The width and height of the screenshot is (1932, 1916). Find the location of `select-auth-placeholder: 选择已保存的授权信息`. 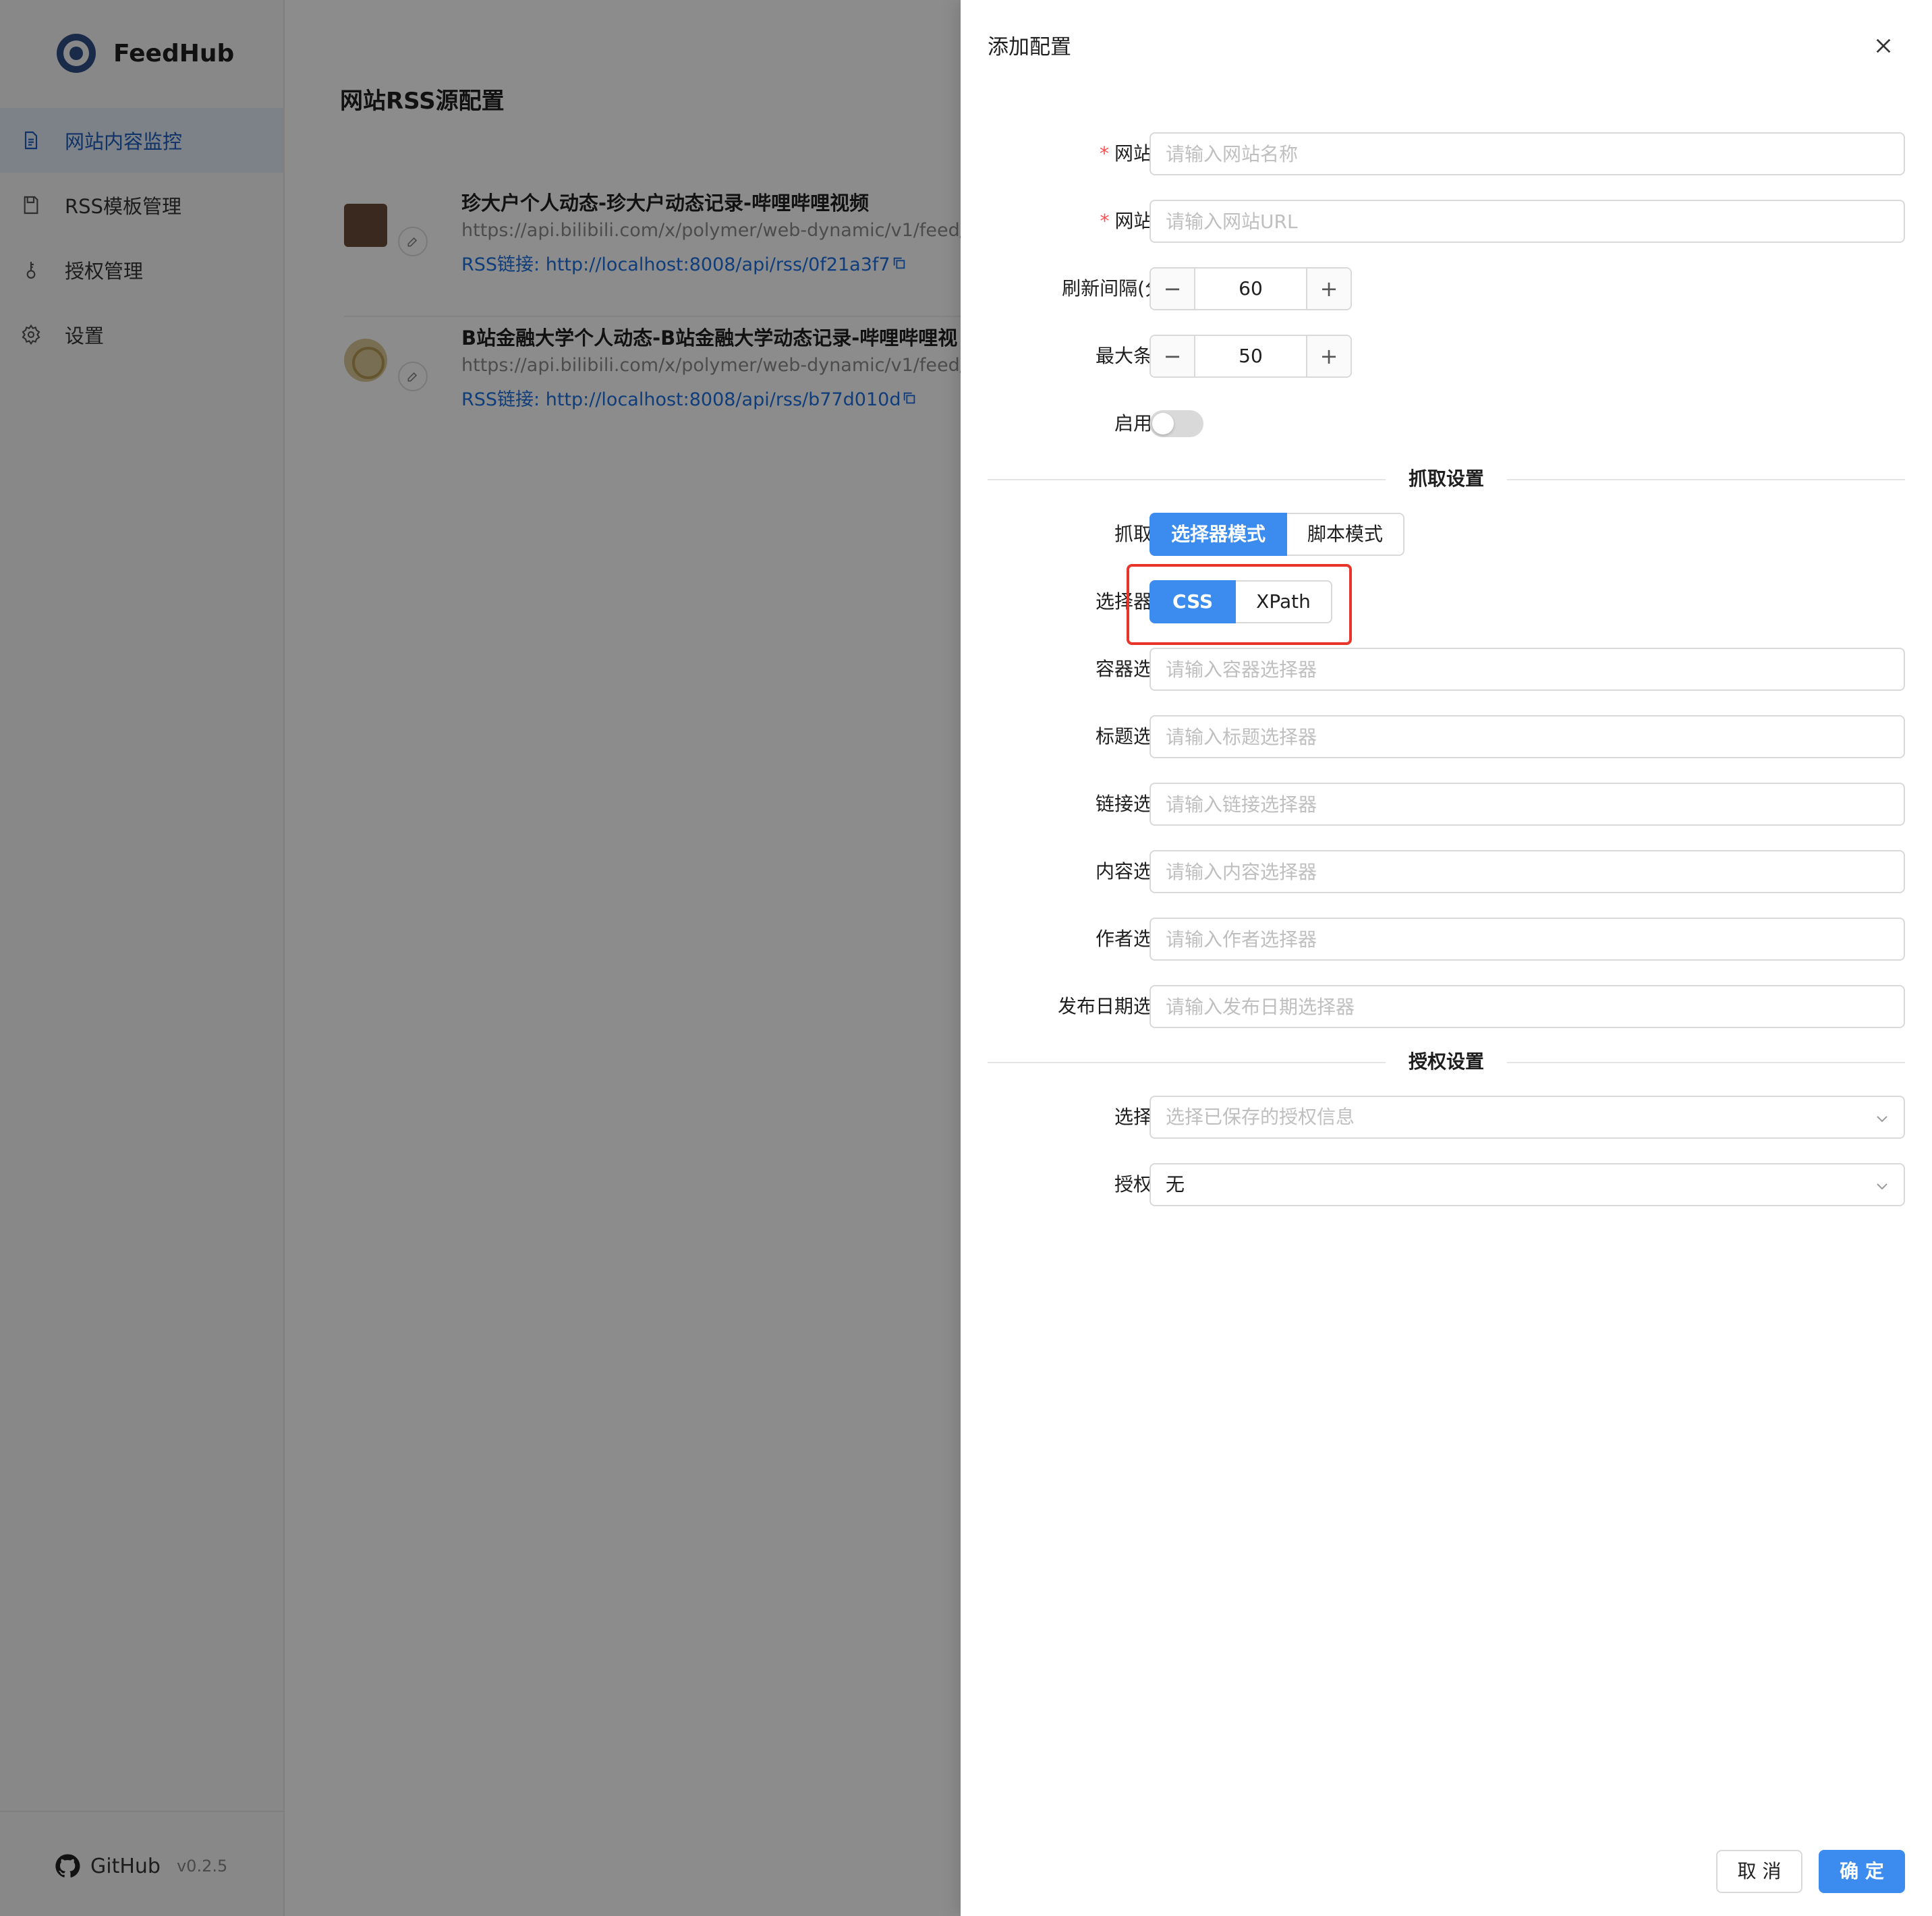

select-auth-placeholder: 选择已保存的授权信息 is located at coordinates (1260, 1117).